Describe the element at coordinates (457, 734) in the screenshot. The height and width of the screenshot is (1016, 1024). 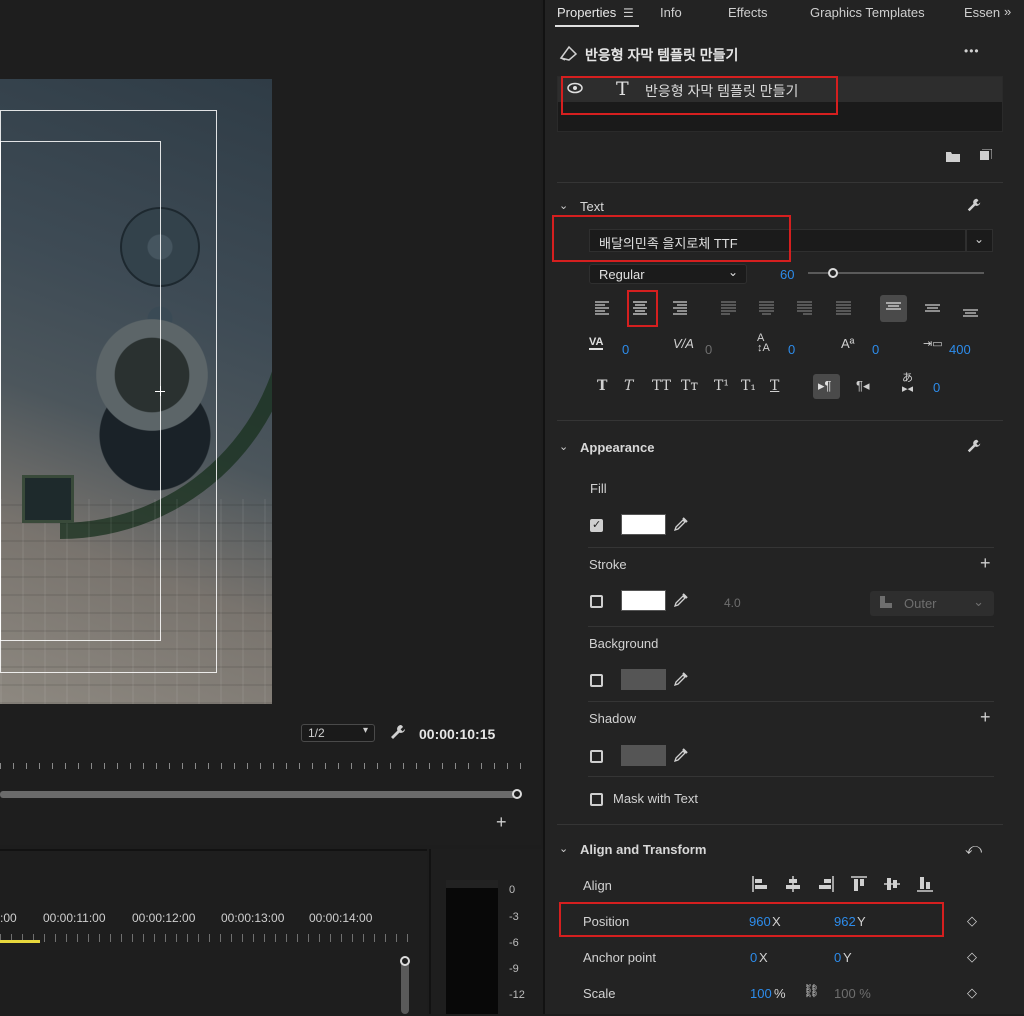
I see `playhead-timecode: 00:00:10:15` at that location.